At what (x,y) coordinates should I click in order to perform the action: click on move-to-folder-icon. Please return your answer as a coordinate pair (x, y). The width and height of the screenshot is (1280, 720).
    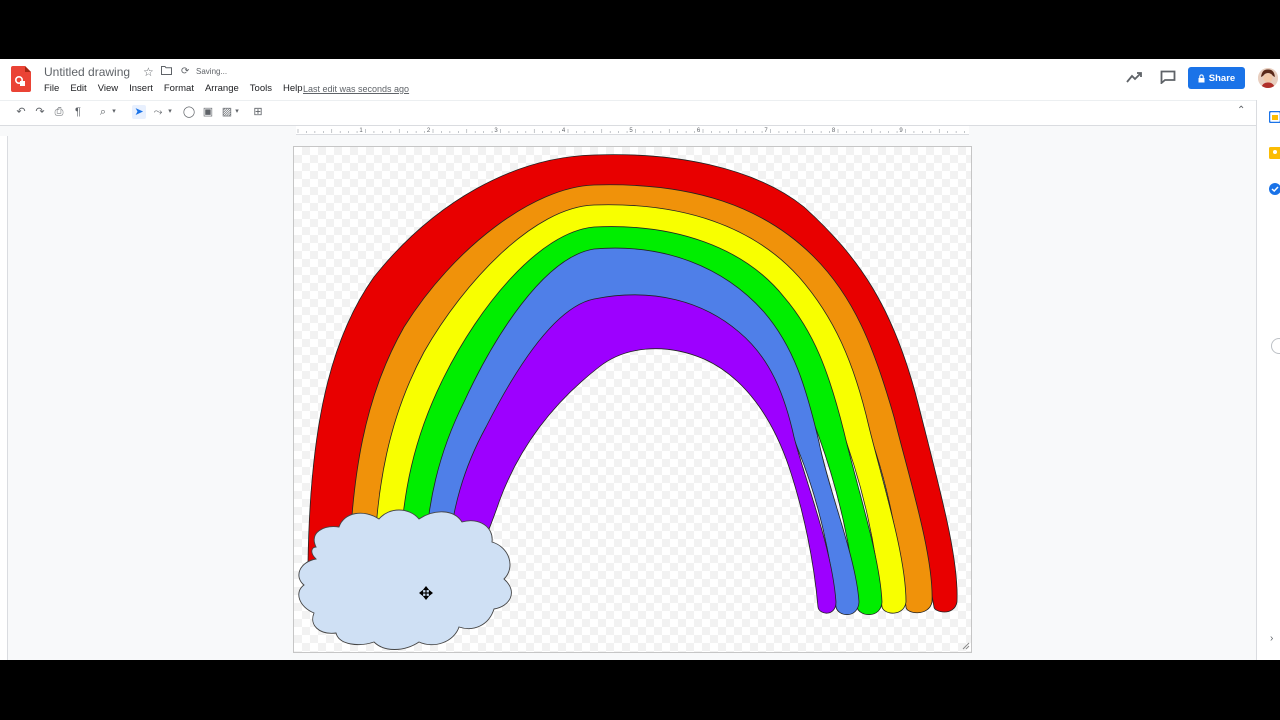
    Looking at the image, I should click on (166, 70).